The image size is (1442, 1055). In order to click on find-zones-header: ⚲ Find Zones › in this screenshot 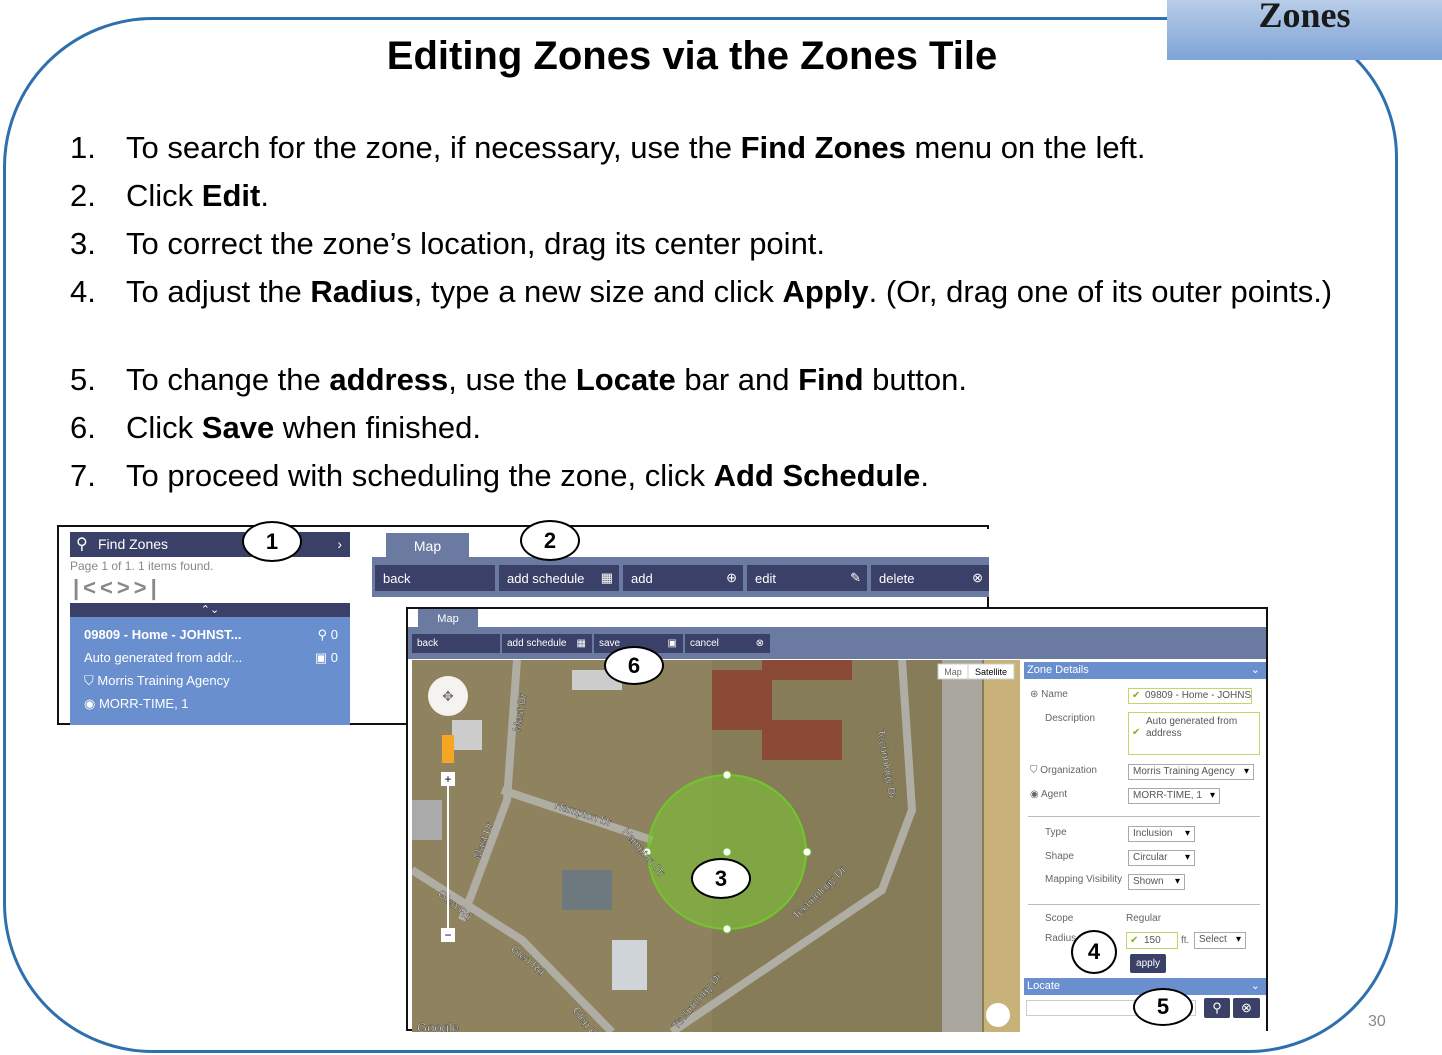, I will do `click(210, 544)`.